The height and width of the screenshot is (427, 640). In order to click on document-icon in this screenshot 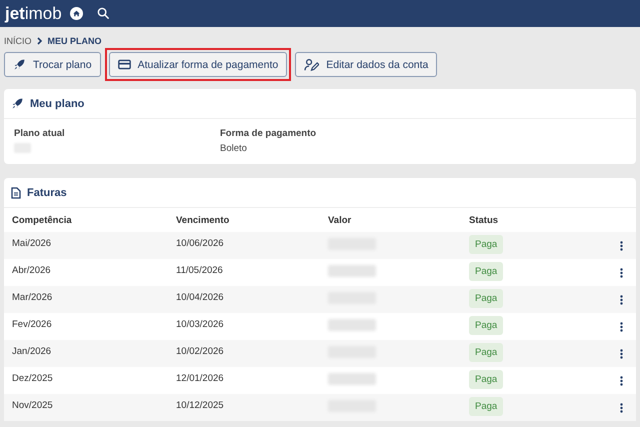, I will do `click(16, 192)`.